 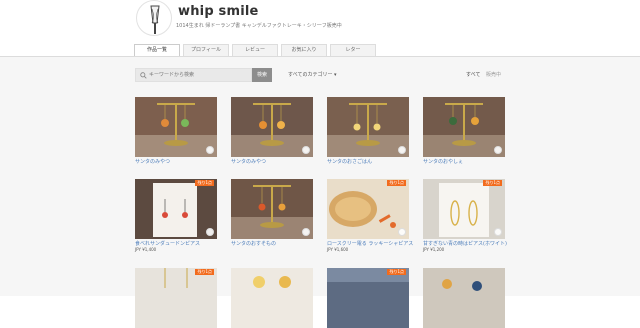 What do you see at coordinates (206, 50) in the screenshot?
I see `tab-profile: プロフィール` at bounding box center [206, 50].